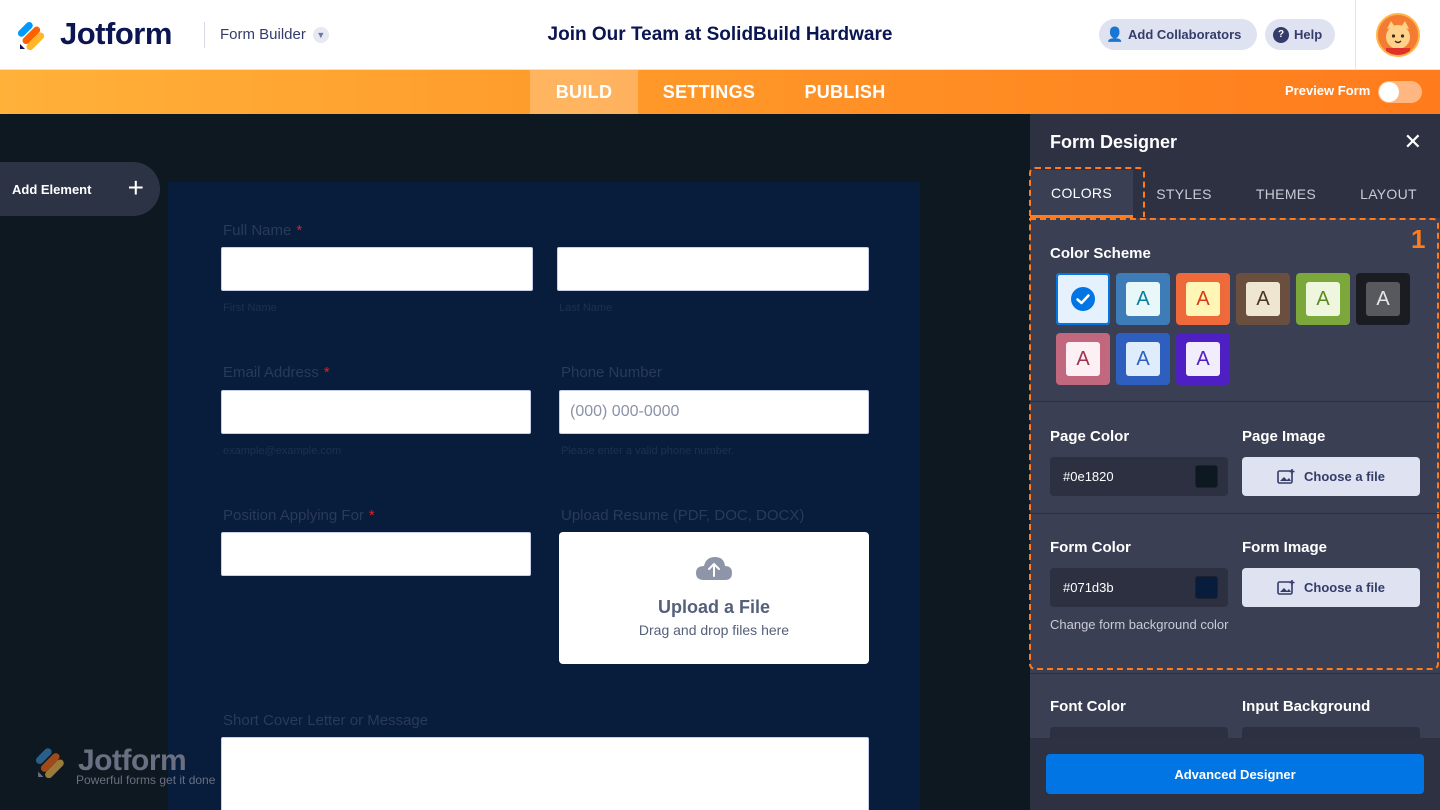 The width and height of the screenshot is (1440, 810). Describe the element at coordinates (1284, 436) in the screenshot. I see `page-image-label: Page Image` at that location.